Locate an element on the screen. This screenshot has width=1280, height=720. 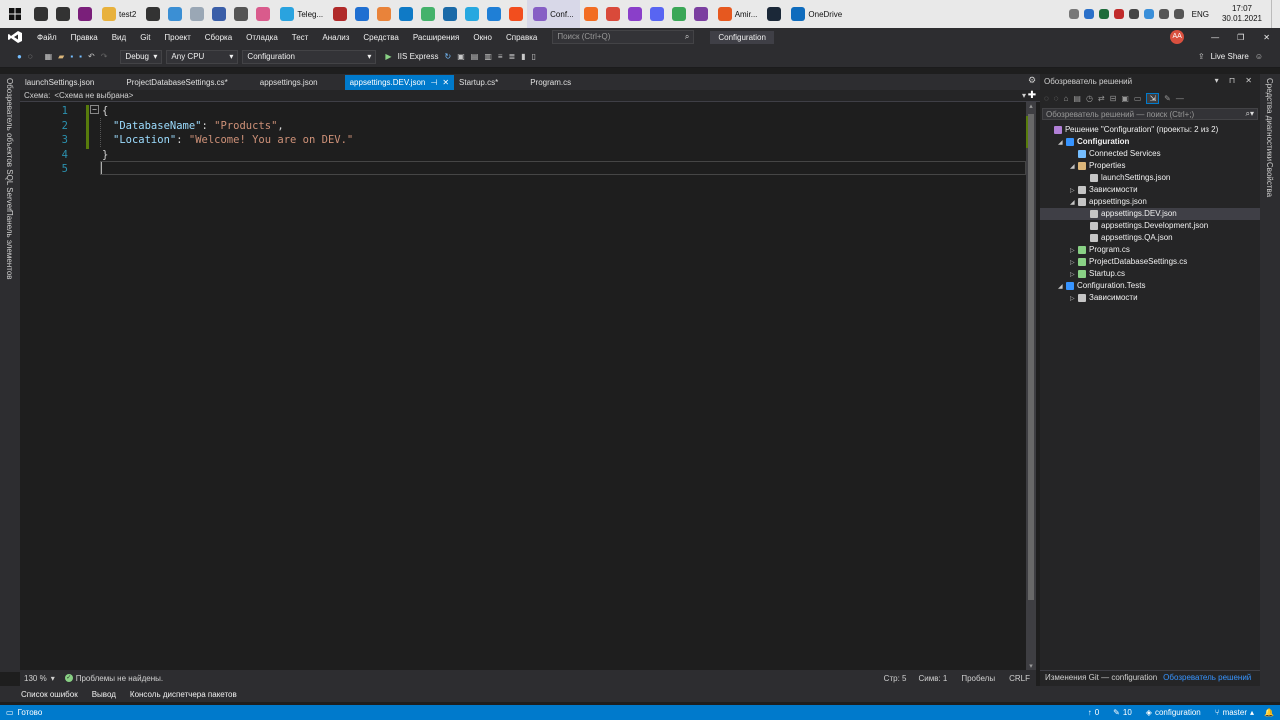
menu-item: Окно is located at coordinates (482, 37).